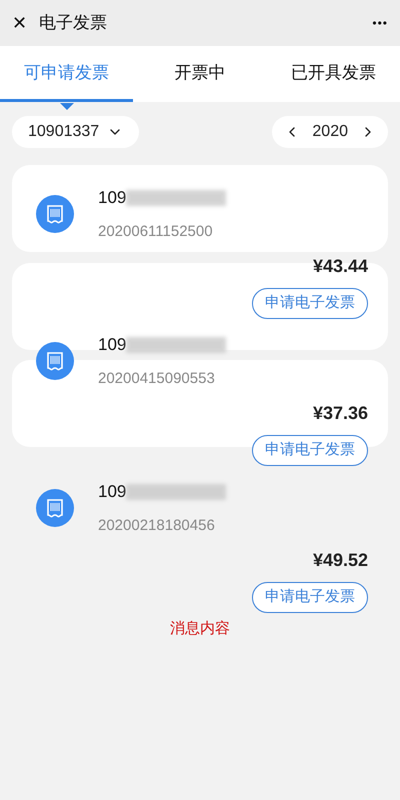 This screenshot has width=400, height=800. What do you see at coordinates (380, 23) in the screenshot?
I see `more-button: •••` at bounding box center [380, 23].